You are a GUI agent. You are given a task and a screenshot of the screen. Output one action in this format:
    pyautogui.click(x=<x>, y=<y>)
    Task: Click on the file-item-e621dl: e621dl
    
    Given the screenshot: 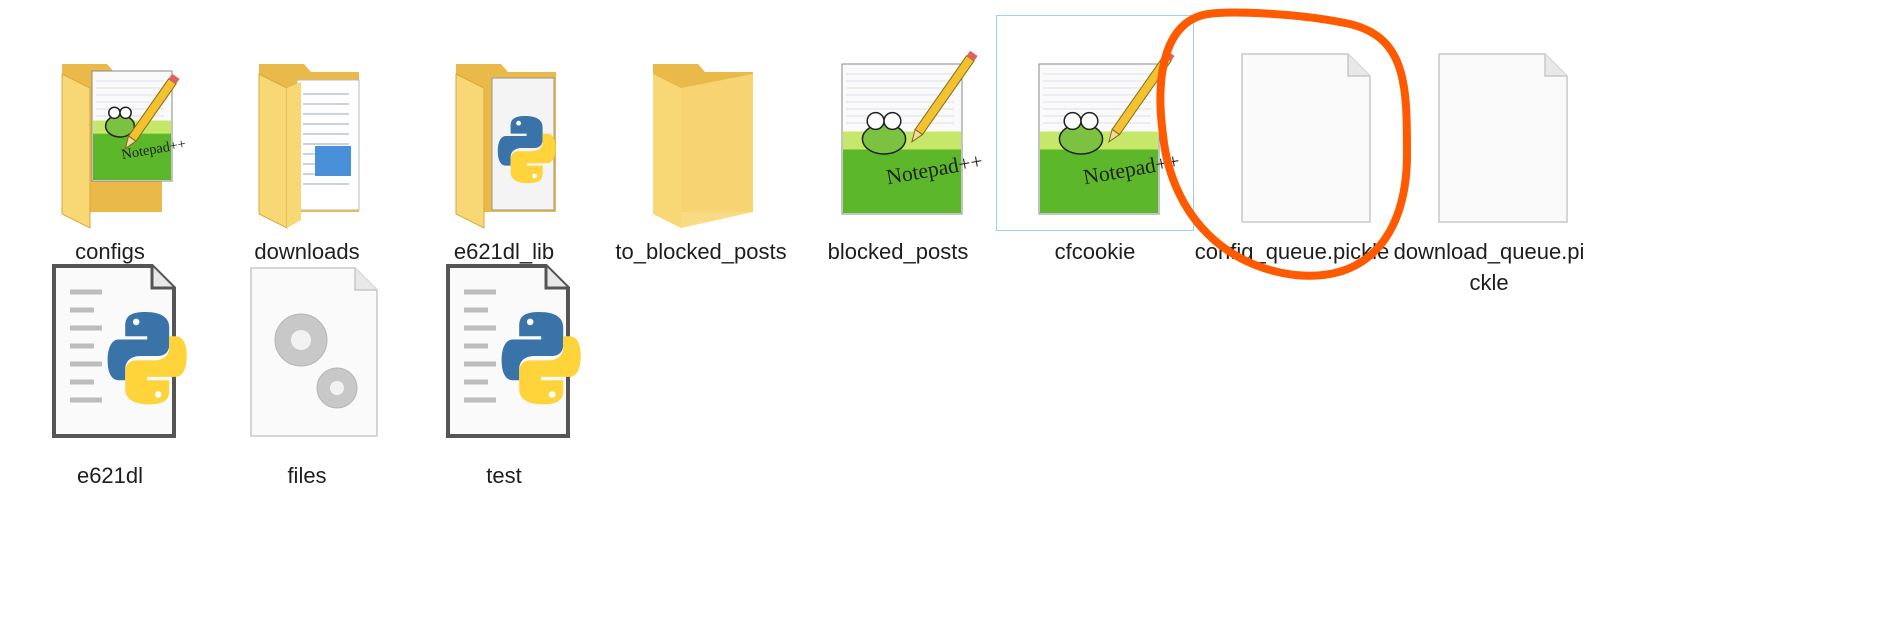 What is the action you would take?
    pyautogui.click(x=110, y=364)
    